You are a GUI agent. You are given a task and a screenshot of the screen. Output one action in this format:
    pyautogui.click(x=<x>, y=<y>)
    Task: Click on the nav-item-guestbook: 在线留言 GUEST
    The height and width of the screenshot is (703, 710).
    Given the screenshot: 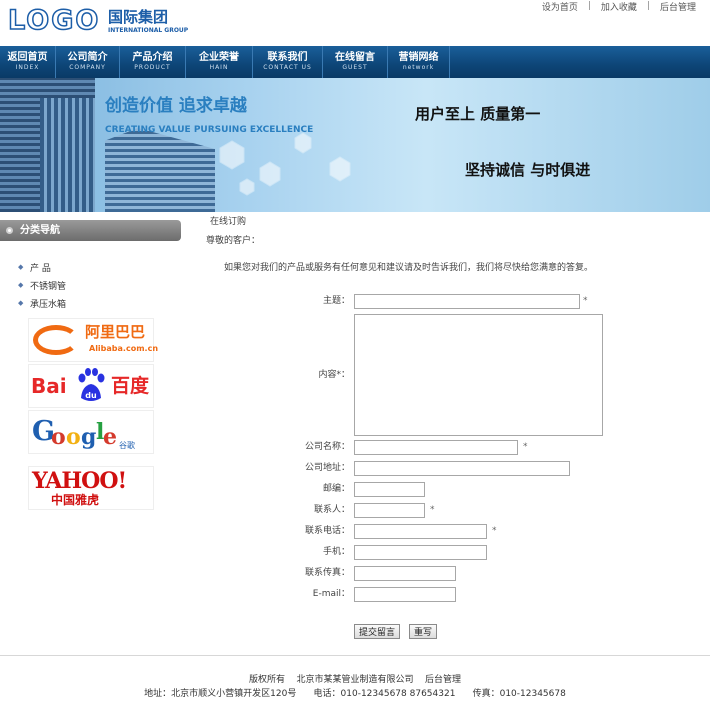 What is the action you would take?
    pyautogui.click(x=355, y=62)
    